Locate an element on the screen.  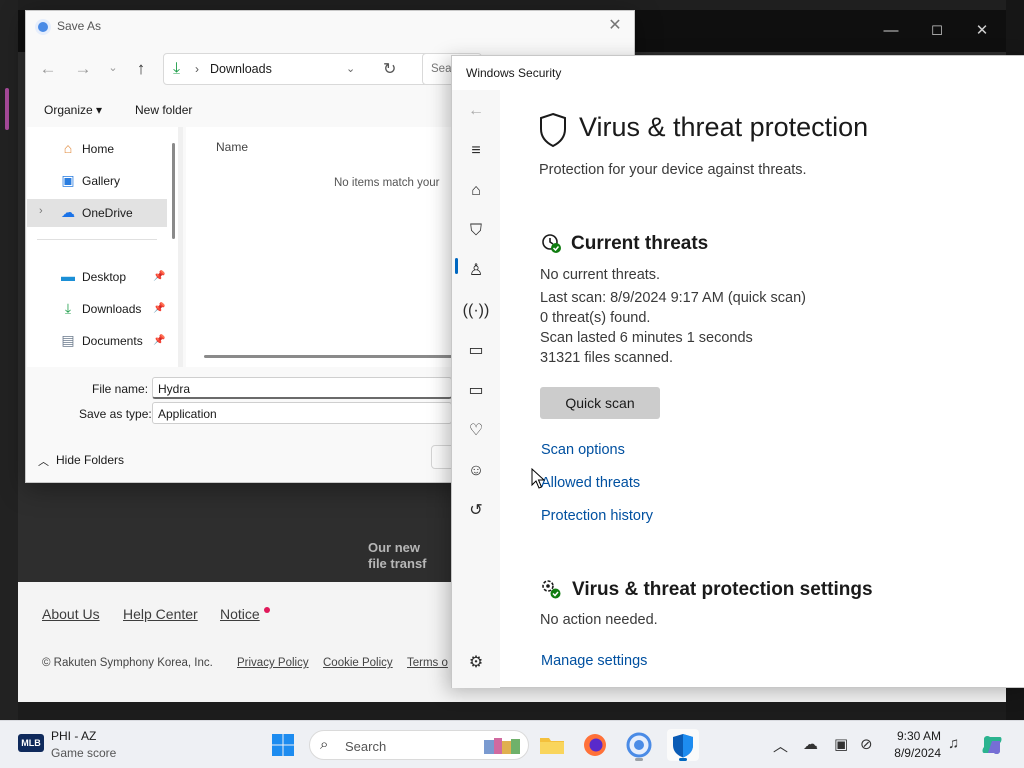
refresh-icon: ↻ is located at coordinates (389, 69).